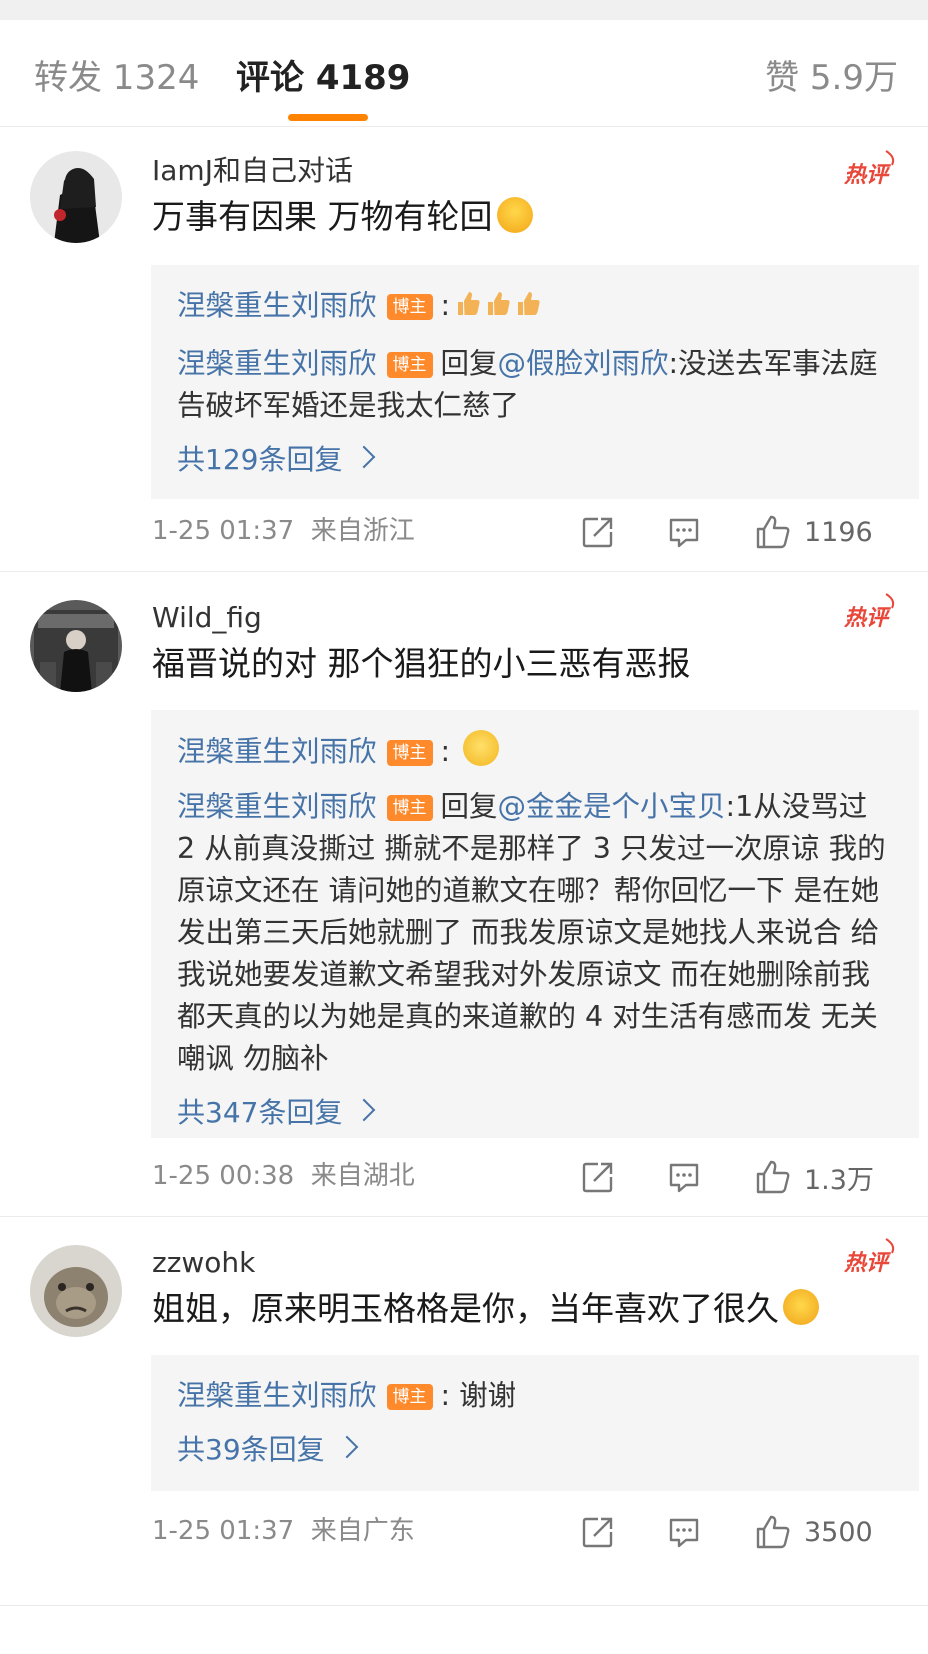 Image resolution: width=928 pixels, height=1654 pixels. I want to click on tab-likes: 赞 5.9万, so click(831, 78).